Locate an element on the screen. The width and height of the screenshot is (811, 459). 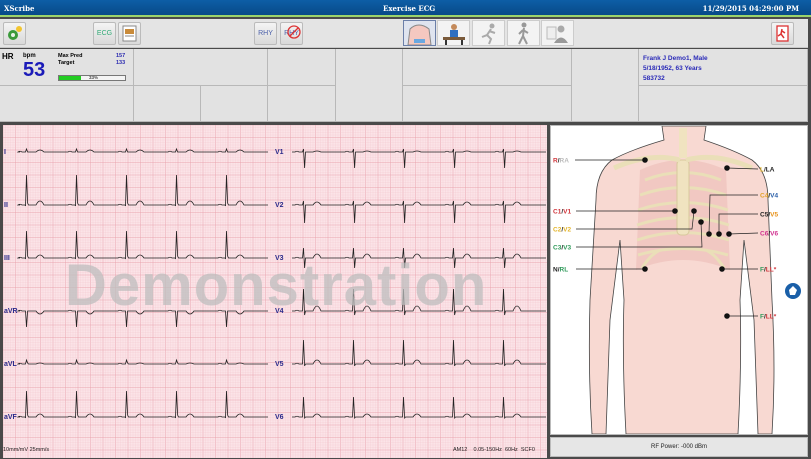
electrode-label-V1: C1/V1 is located at coordinates (562, 211).